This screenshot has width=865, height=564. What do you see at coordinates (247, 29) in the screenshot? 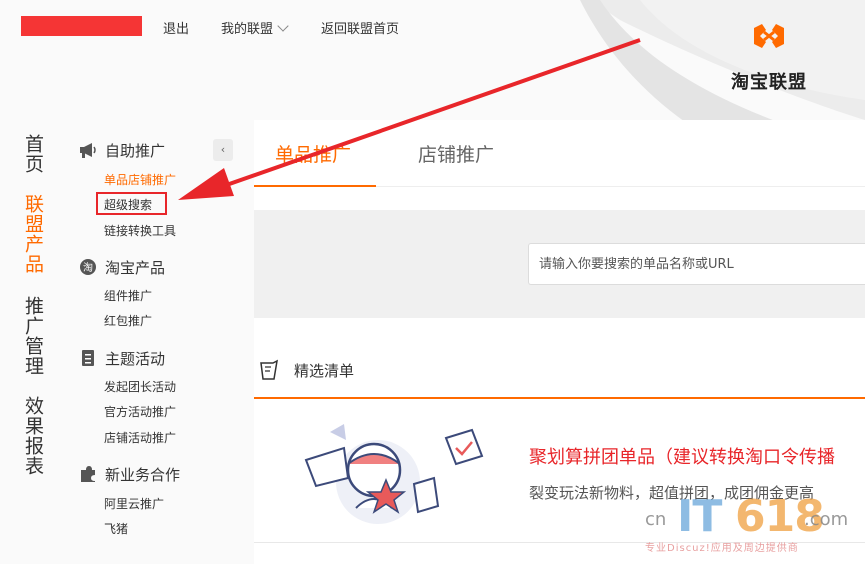
I see `my-alliance-label: 我的联盟` at bounding box center [247, 29].